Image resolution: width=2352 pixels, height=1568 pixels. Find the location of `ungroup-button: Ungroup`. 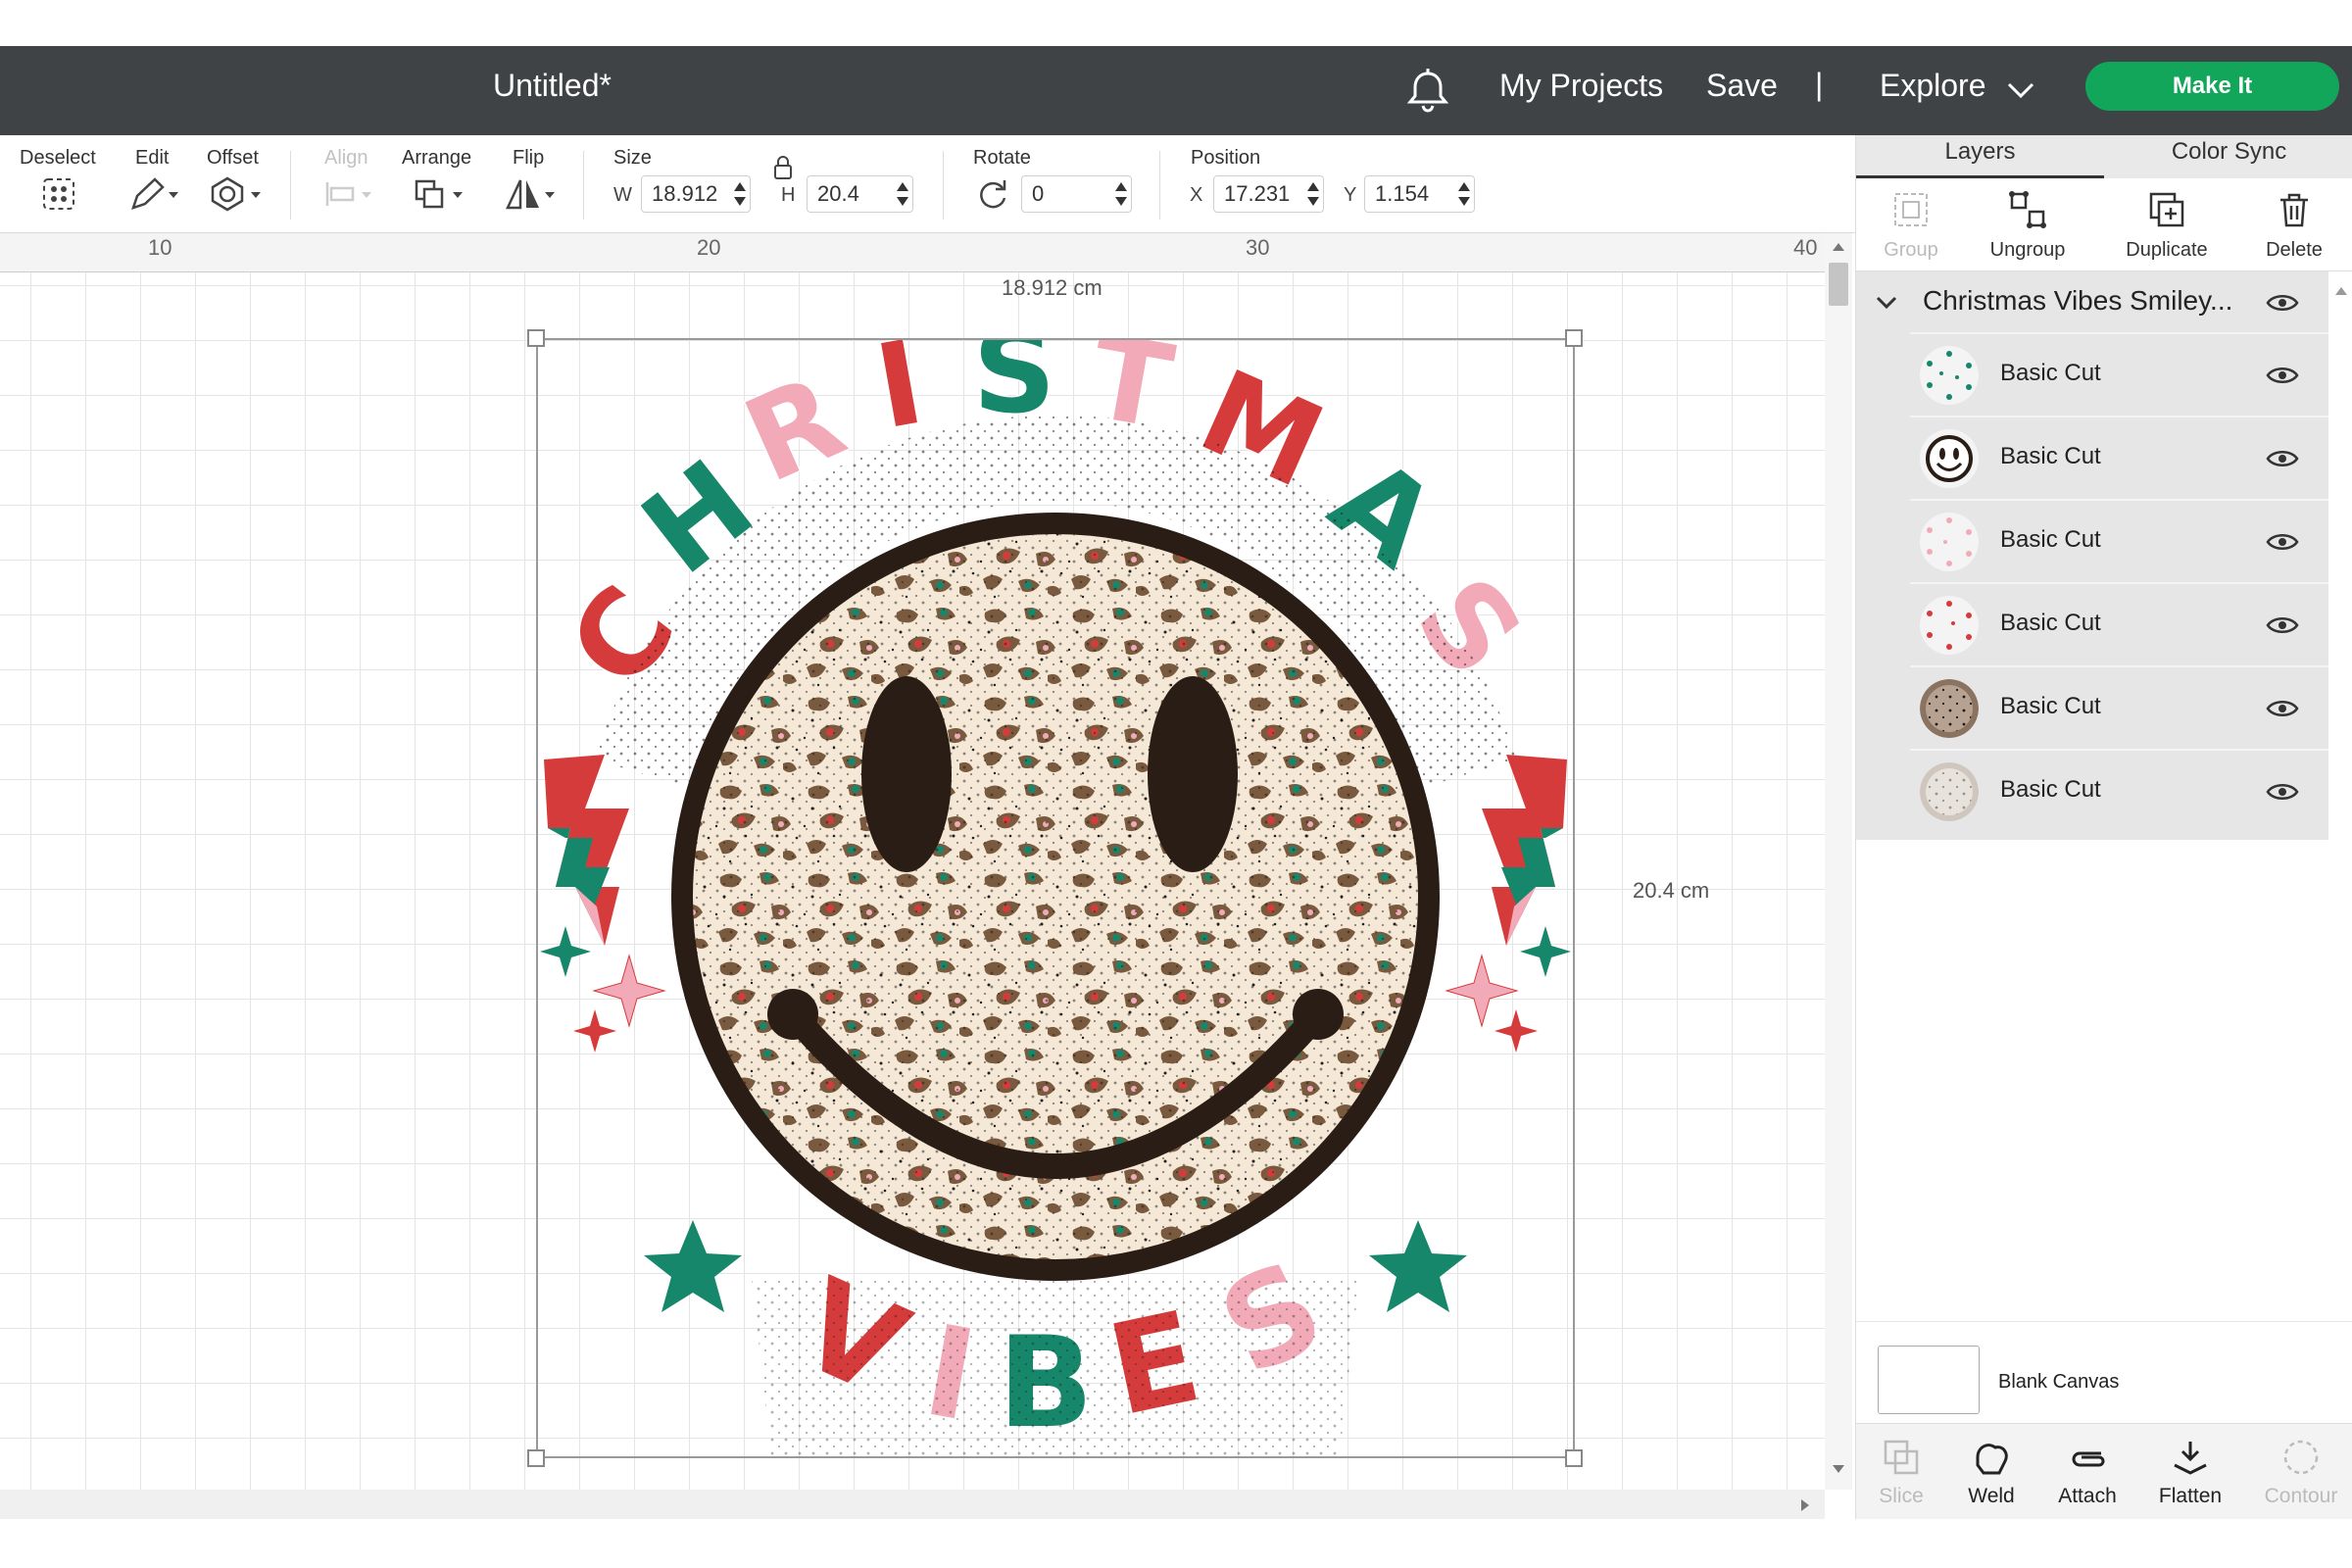

ungroup-button: Ungroup is located at coordinates (2028, 224).